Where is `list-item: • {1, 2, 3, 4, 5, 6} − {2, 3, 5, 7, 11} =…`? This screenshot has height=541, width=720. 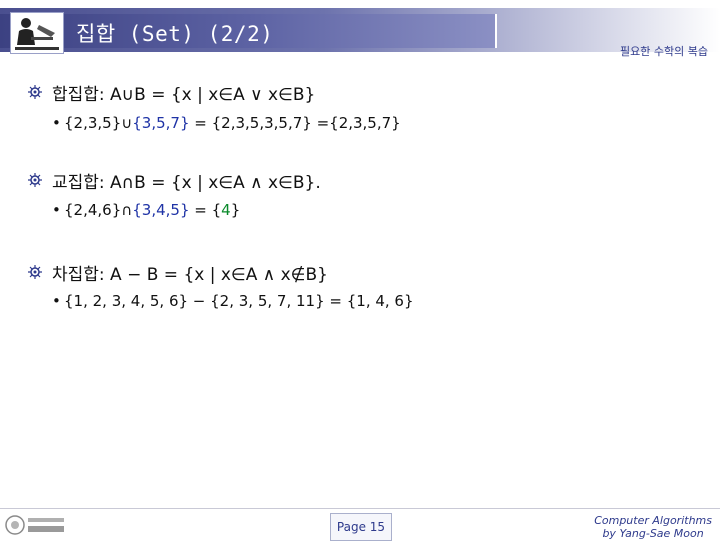 list-item: • {1, 2, 3, 4, 5, 6} − {2, 3, 5, 7, 11} =… is located at coordinates (233, 301).